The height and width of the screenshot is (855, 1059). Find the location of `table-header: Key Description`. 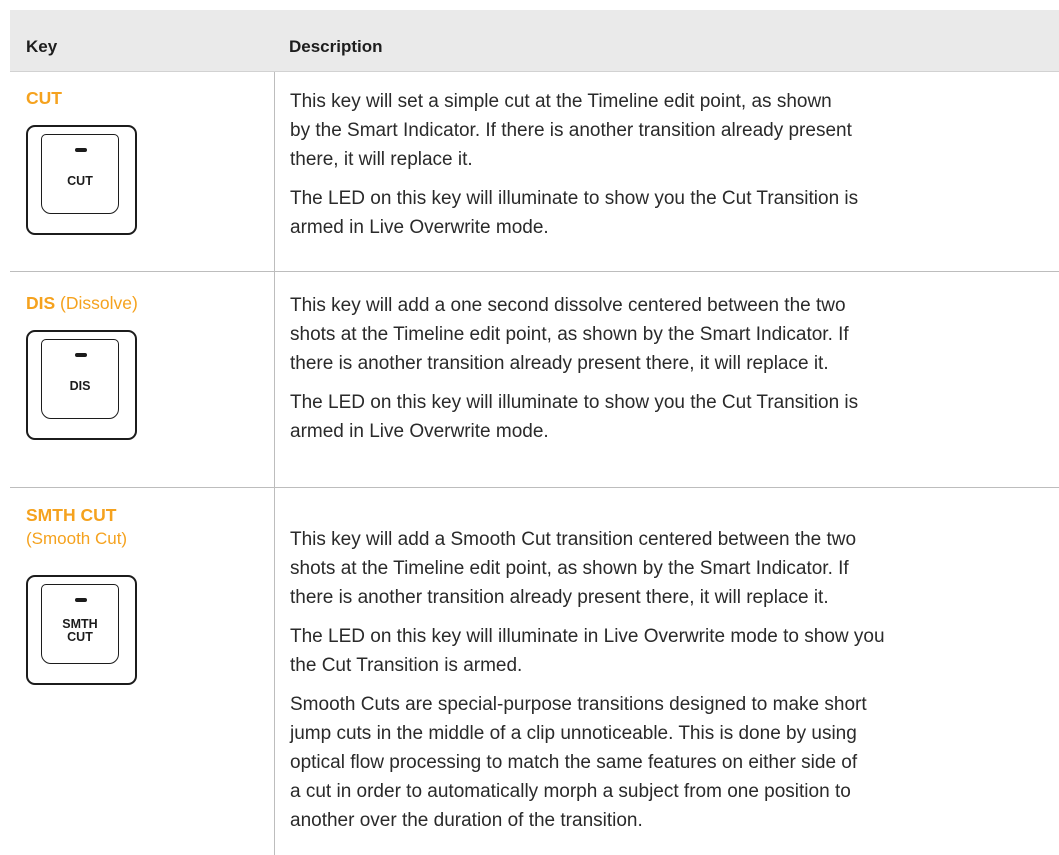

table-header: Key Description is located at coordinates (534, 41).